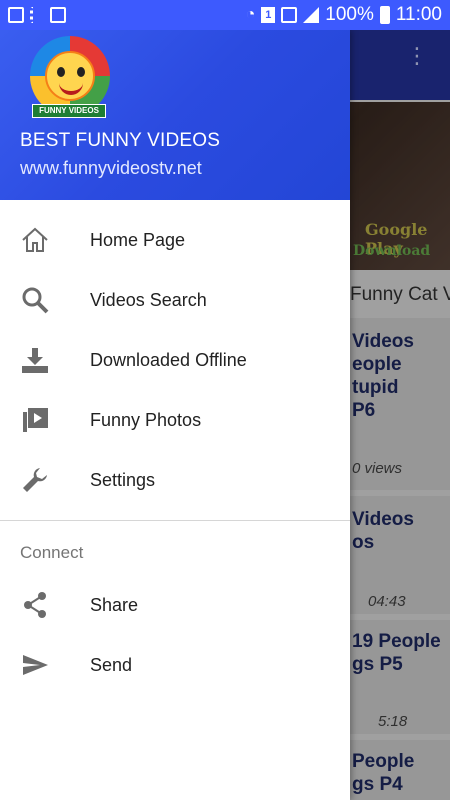 This screenshot has height=800, width=450. What do you see at coordinates (35, 420) in the screenshot?
I see `video-library-icon` at bounding box center [35, 420].